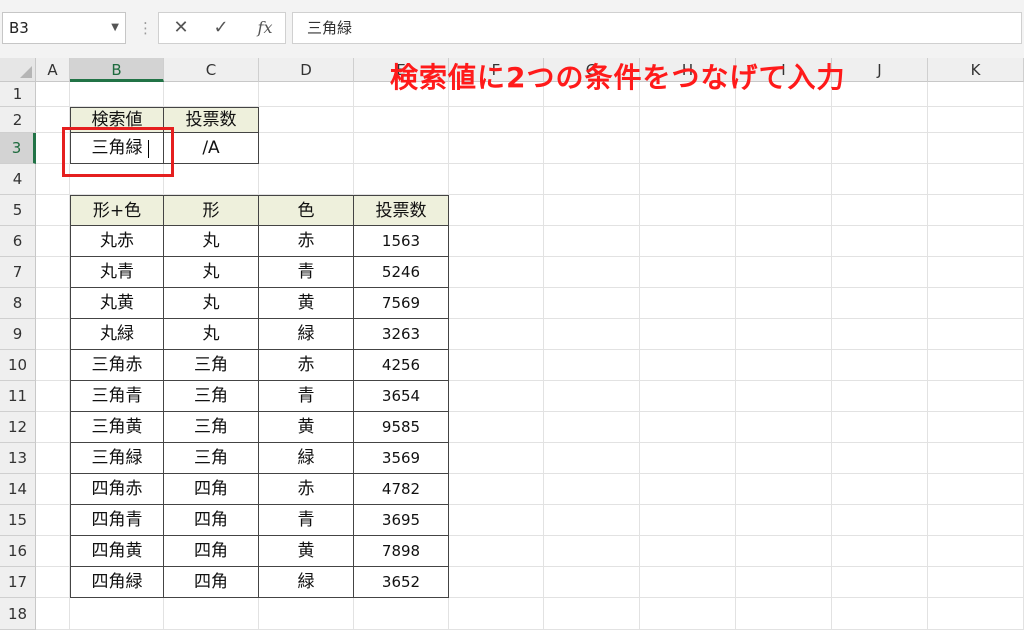 This screenshot has height=630, width=1024. Describe the element at coordinates (401, 427) in the screenshot. I see `table-number-cell: 9585` at that location.